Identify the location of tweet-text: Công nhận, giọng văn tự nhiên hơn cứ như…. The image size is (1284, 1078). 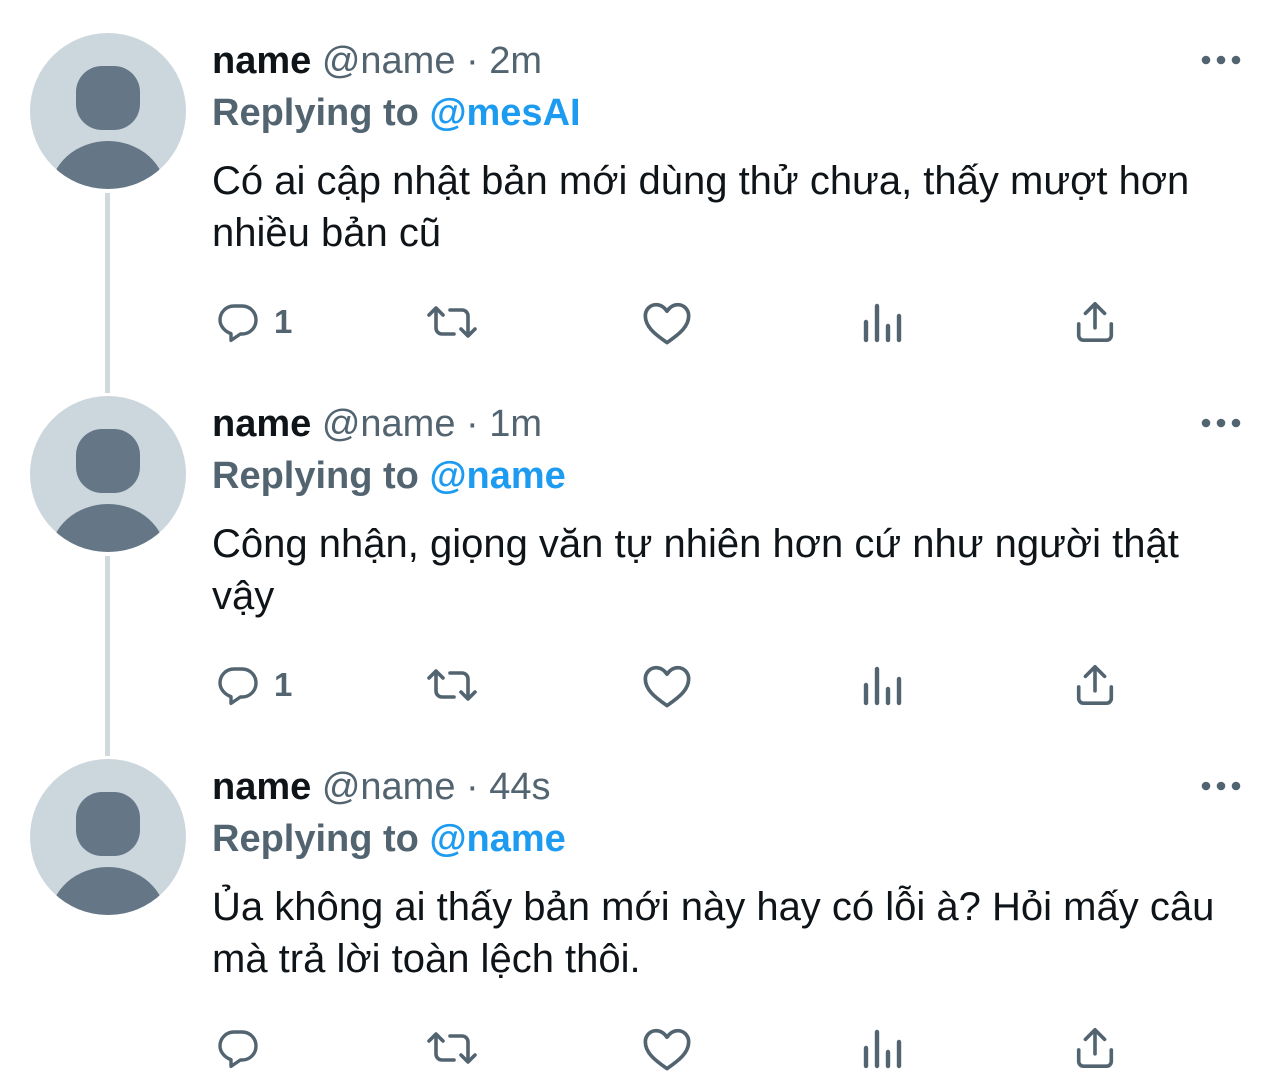
(695, 570).